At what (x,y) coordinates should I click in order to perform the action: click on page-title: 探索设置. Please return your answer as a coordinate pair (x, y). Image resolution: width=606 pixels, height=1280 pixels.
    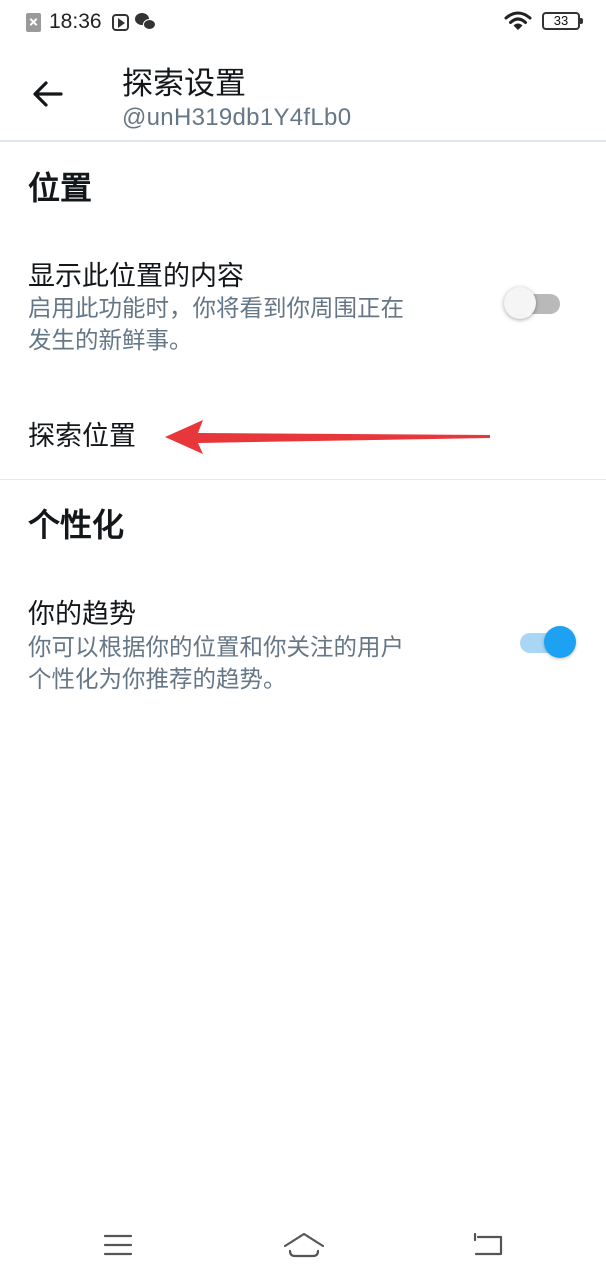
    Looking at the image, I should click on (184, 84).